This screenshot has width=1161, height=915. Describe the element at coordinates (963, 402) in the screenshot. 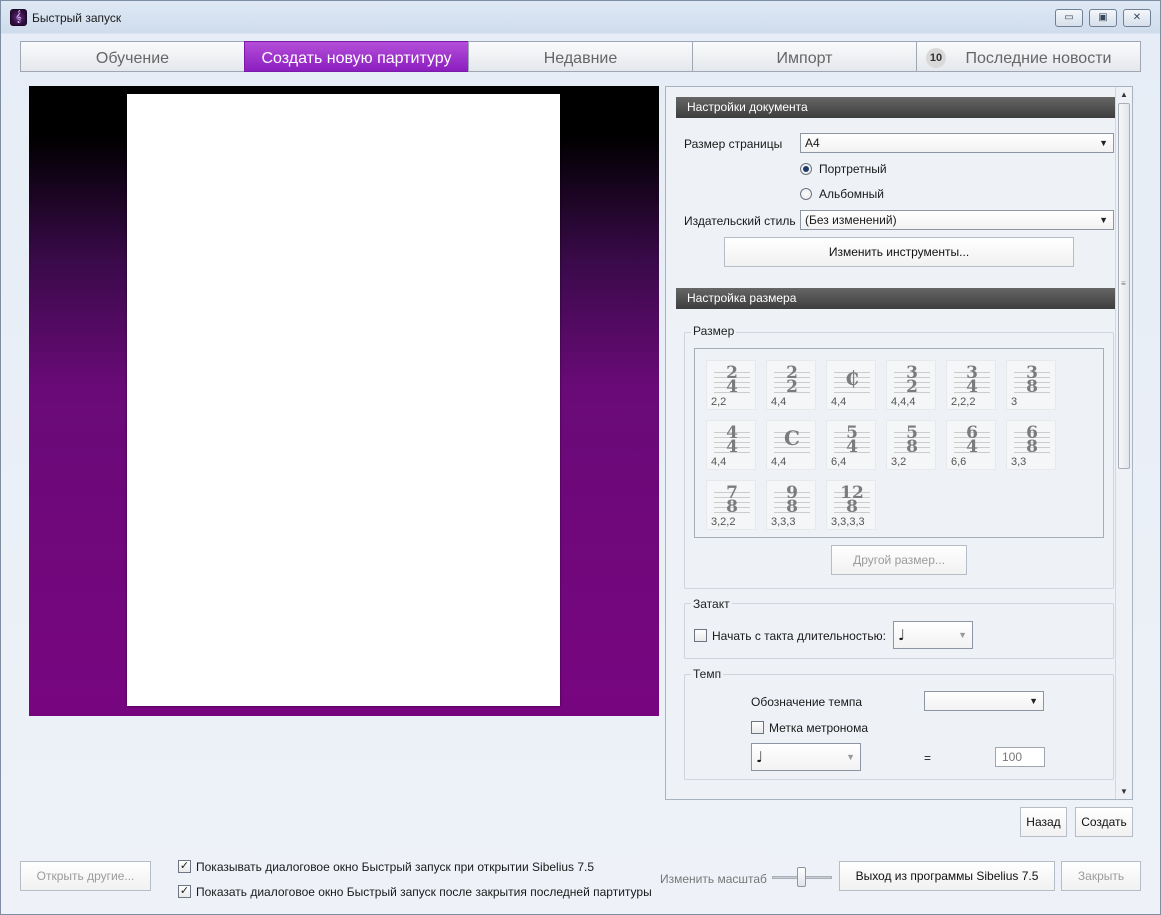

I see `beam-group-label: 2,2,2` at that location.